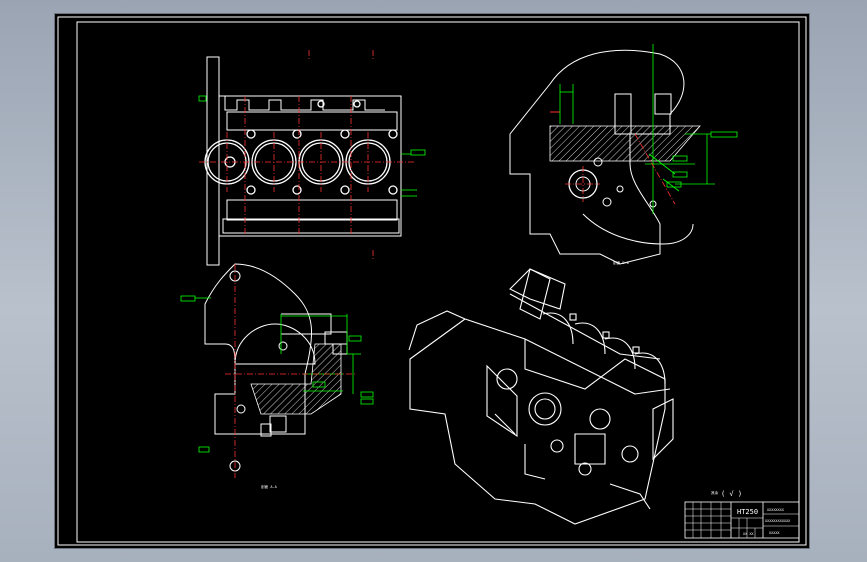 Image resolution: width=867 pixels, height=562 pixels. I want to click on section-b-b-label: 剖面 B-B, so click(621, 262).